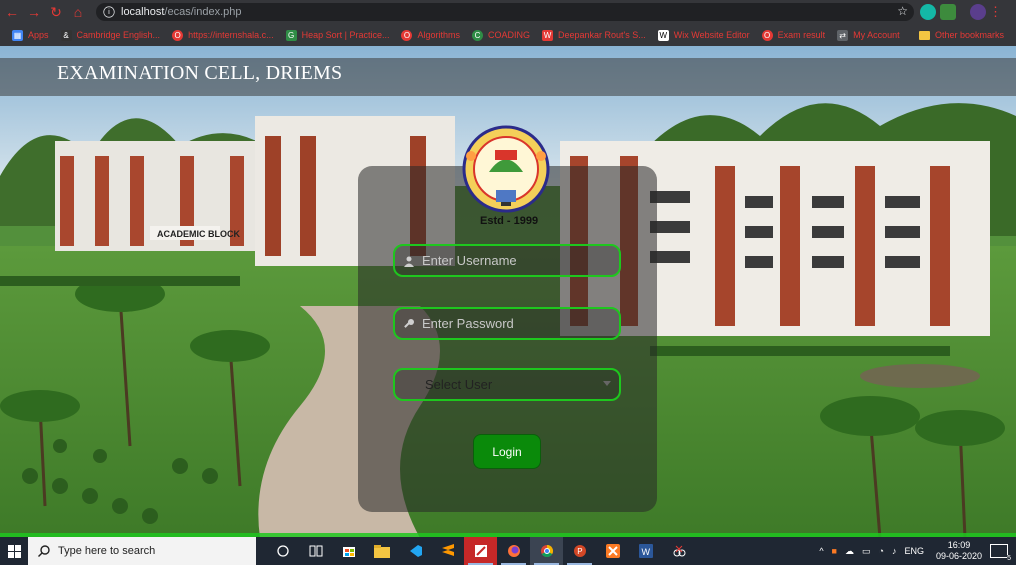 This screenshot has height=565, width=1016. I want to click on forward-button: →, so click(34, 12).